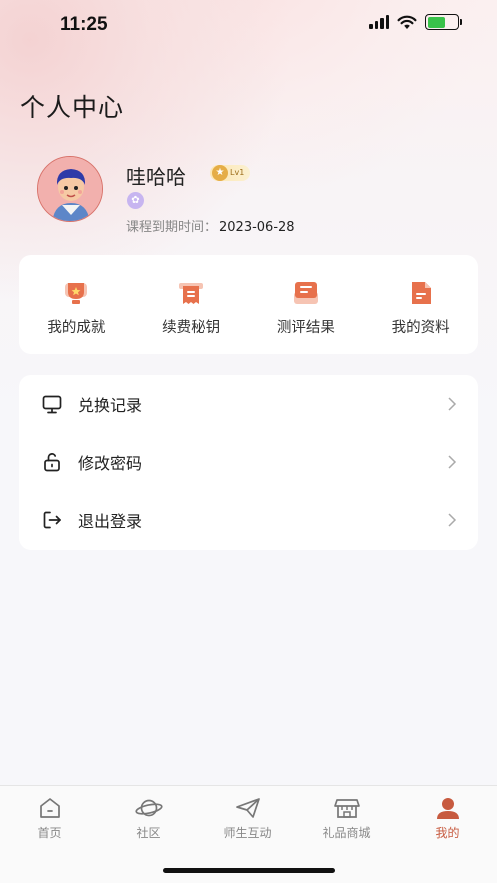 Image resolution: width=497 pixels, height=883 pixels. I want to click on tab-mine: 我的, so click(447, 818).